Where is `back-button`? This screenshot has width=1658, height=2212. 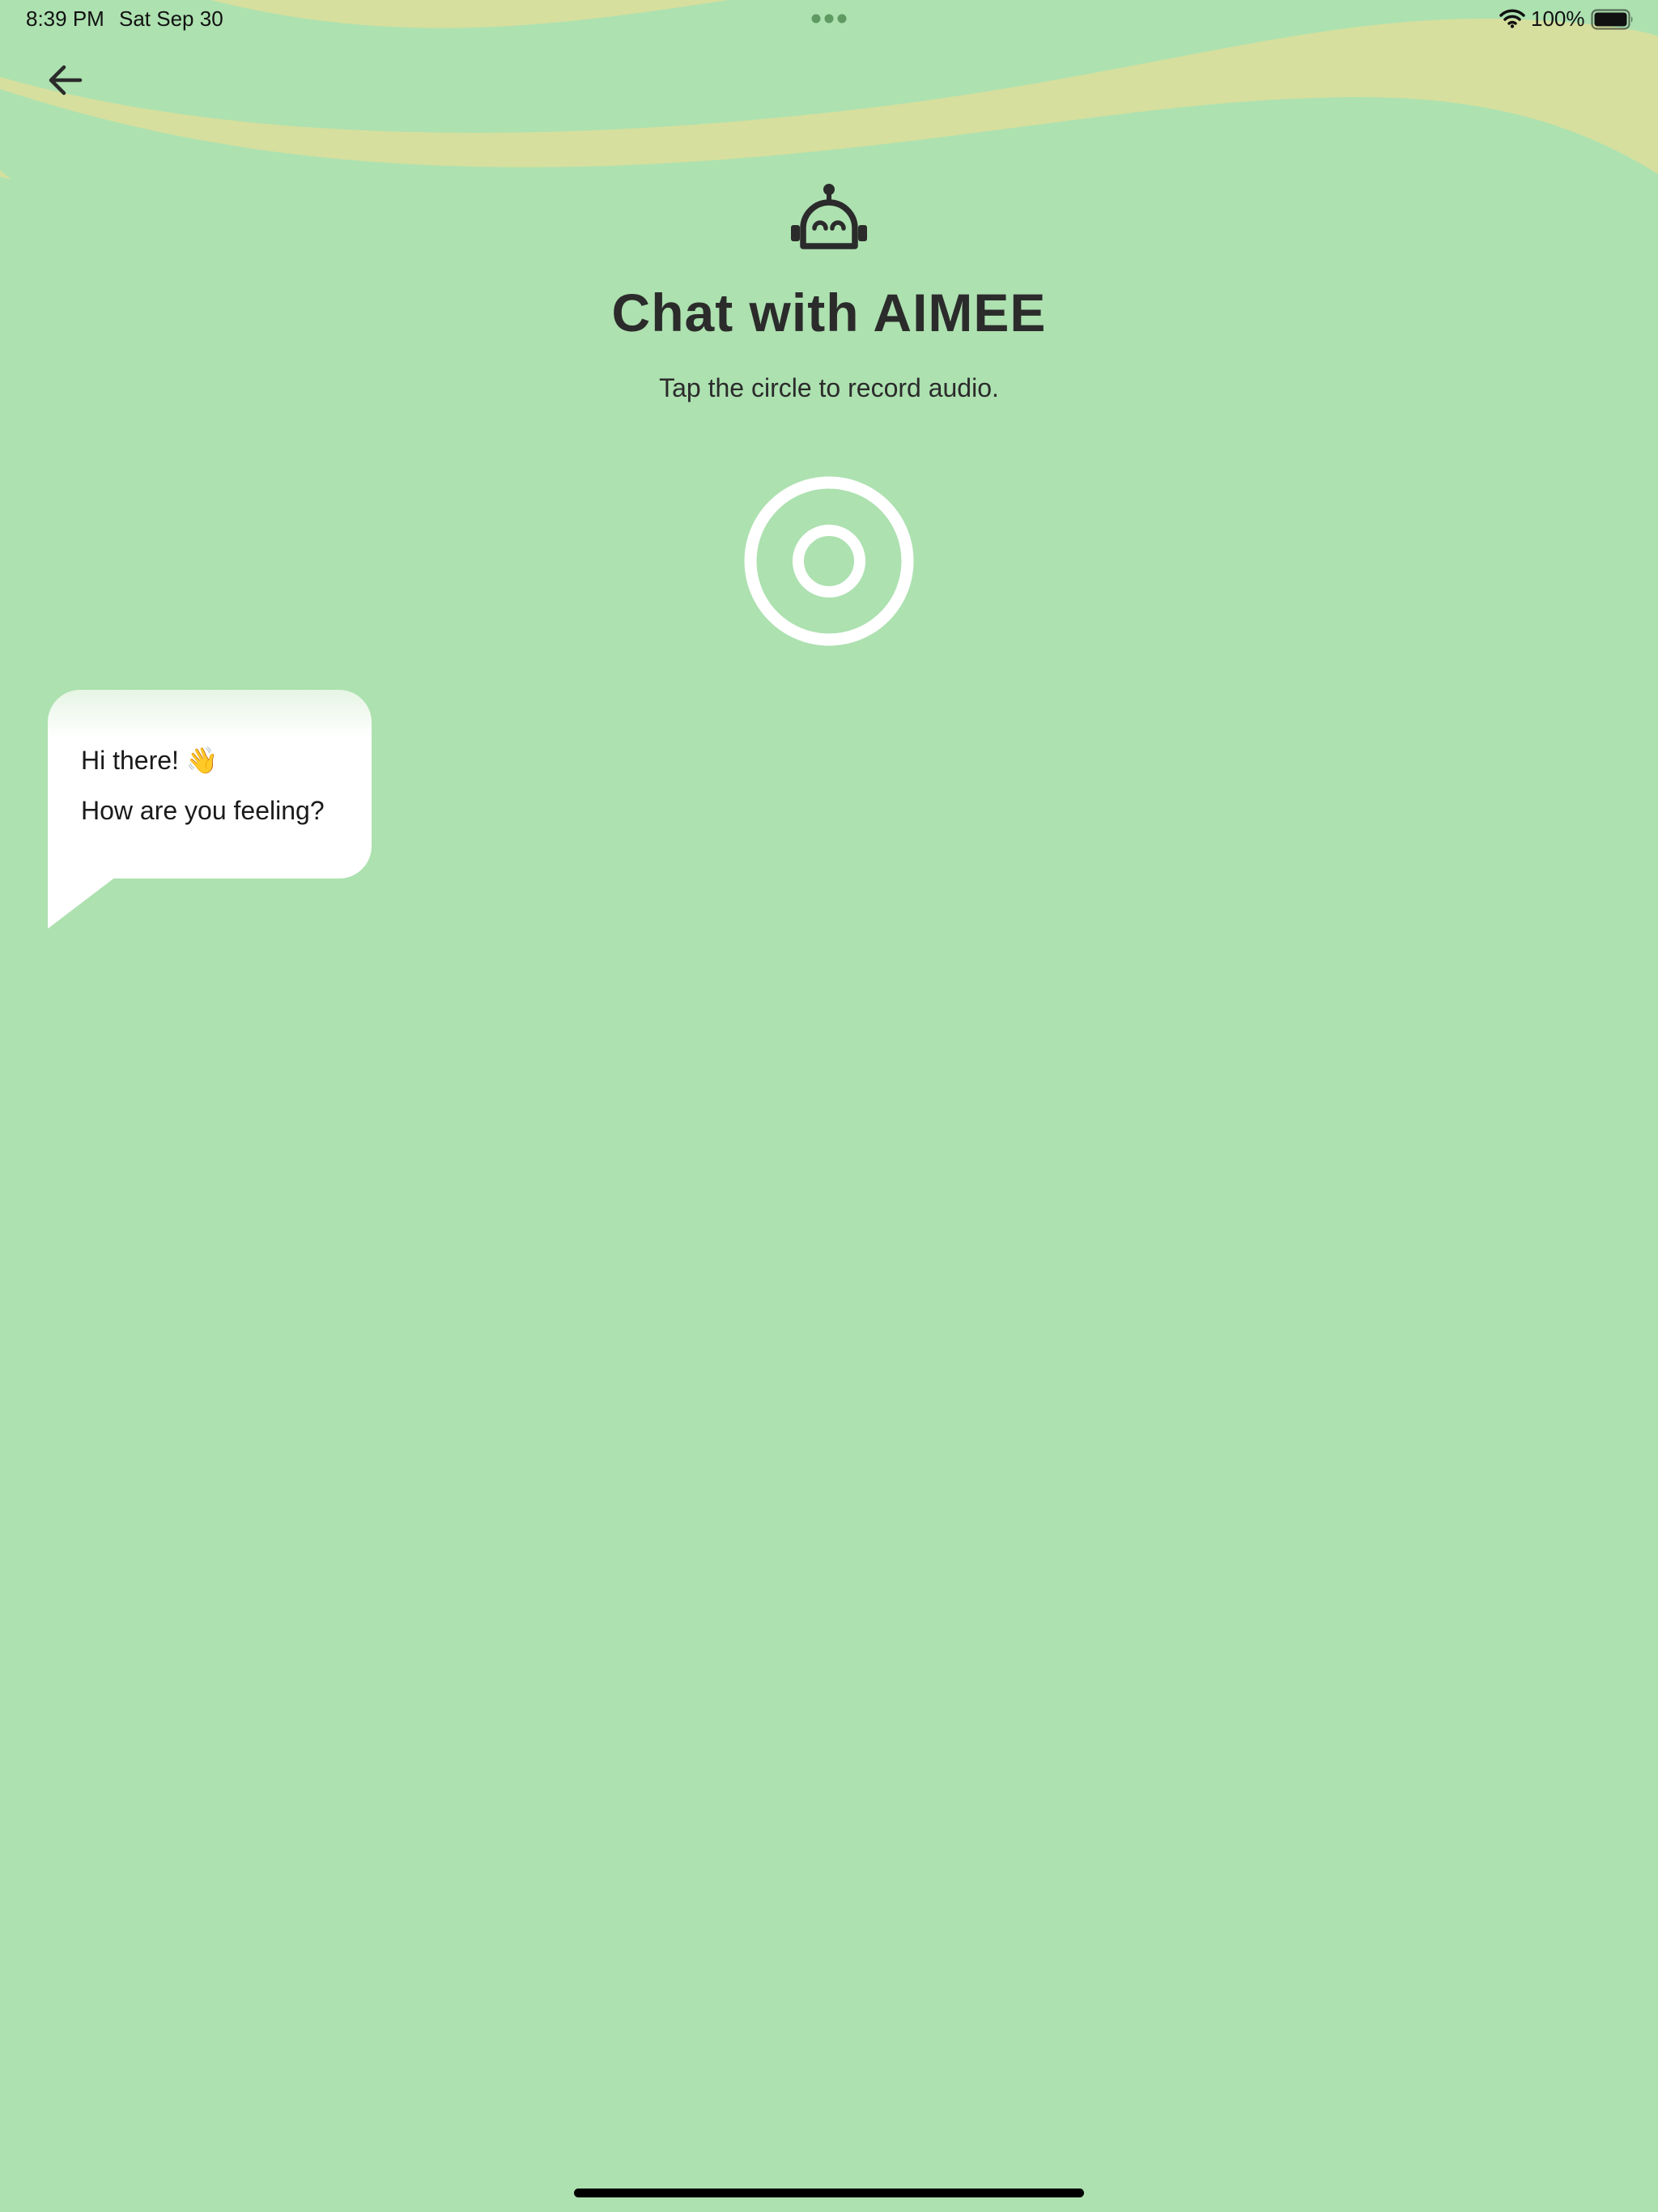
back-button is located at coordinates (65, 81).